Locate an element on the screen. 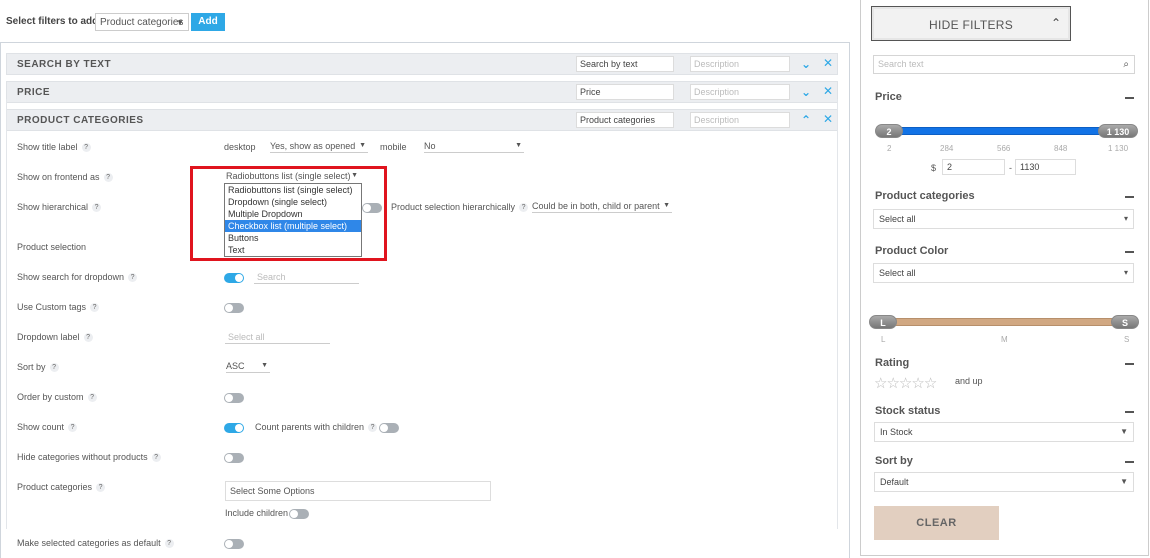 The image size is (1150, 558). label-text: Make selected categories as default is located at coordinates (89, 543).